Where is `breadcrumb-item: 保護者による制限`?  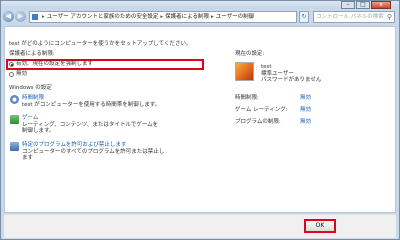 breadcrumb-item: 保護者による制限 is located at coordinates (187, 17).